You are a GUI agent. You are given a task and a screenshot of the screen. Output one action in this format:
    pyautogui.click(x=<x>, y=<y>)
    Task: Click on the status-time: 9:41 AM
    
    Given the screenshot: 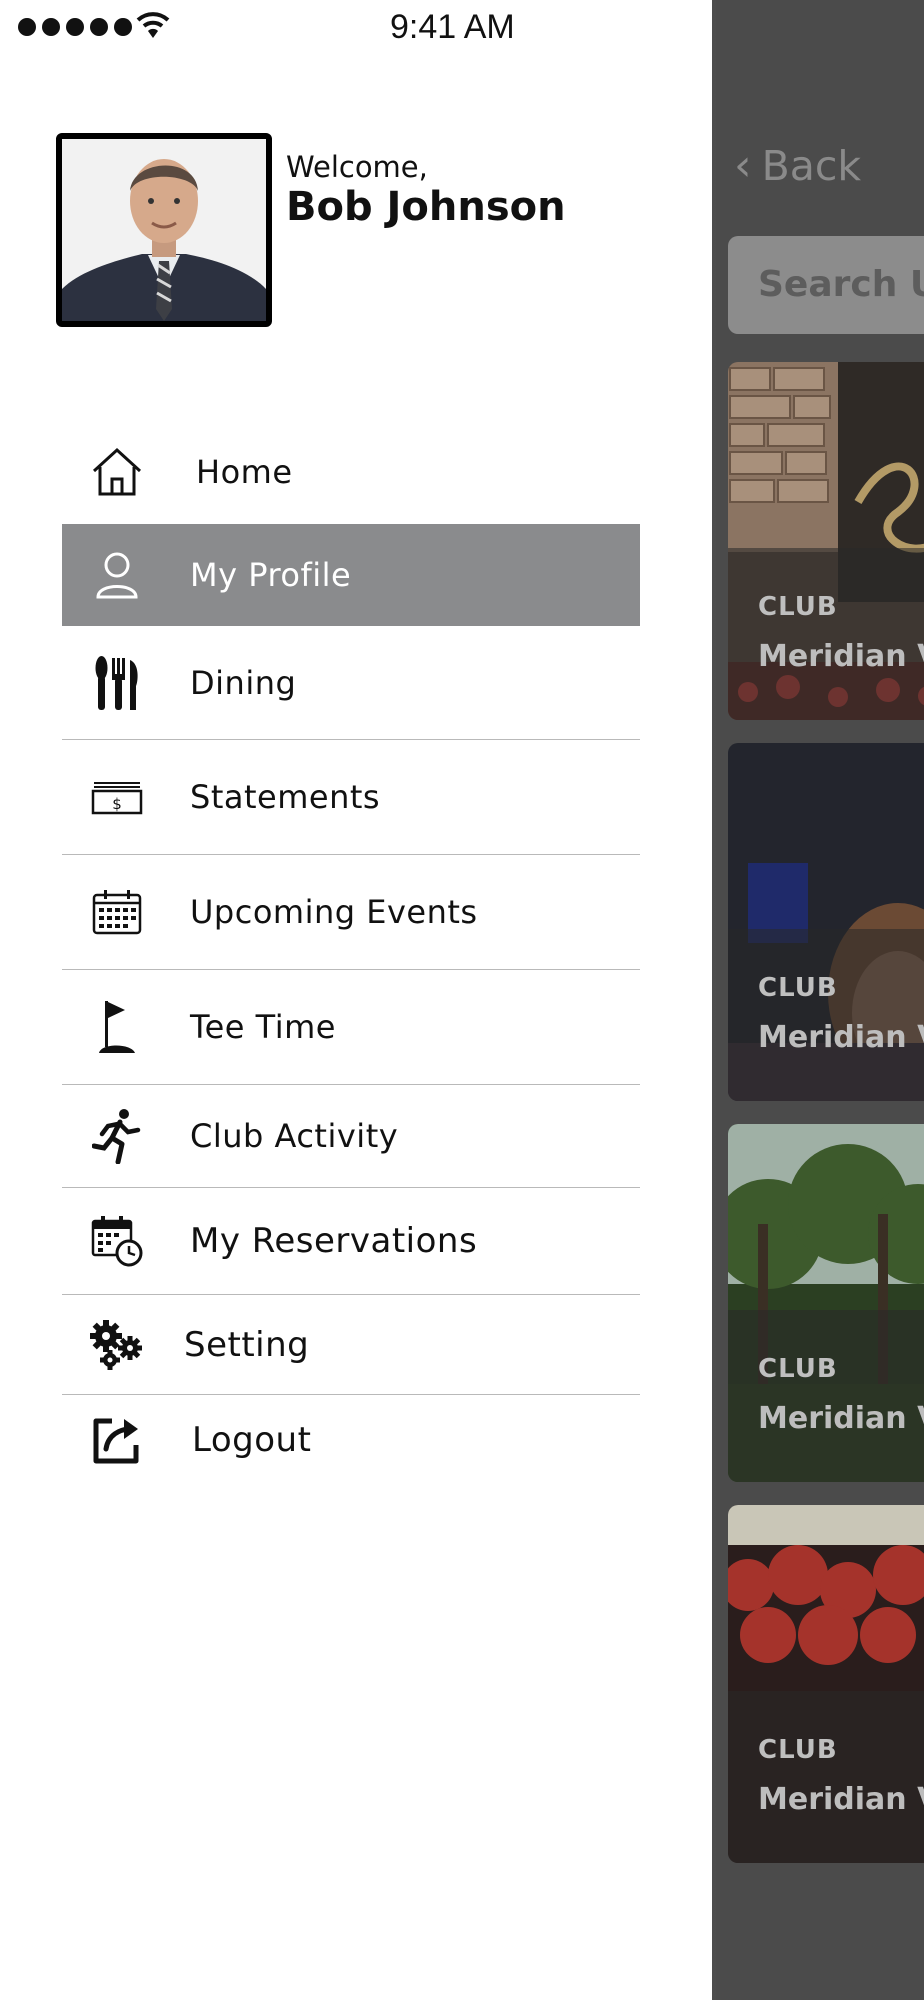 What is the action you would take?
    pyautogui.click(x=452, y=27)
    